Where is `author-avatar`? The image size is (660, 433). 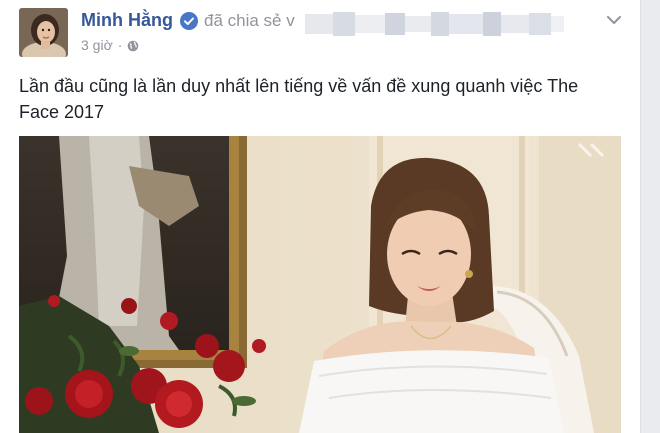 author-avatar is located at coordinates (43, 32).